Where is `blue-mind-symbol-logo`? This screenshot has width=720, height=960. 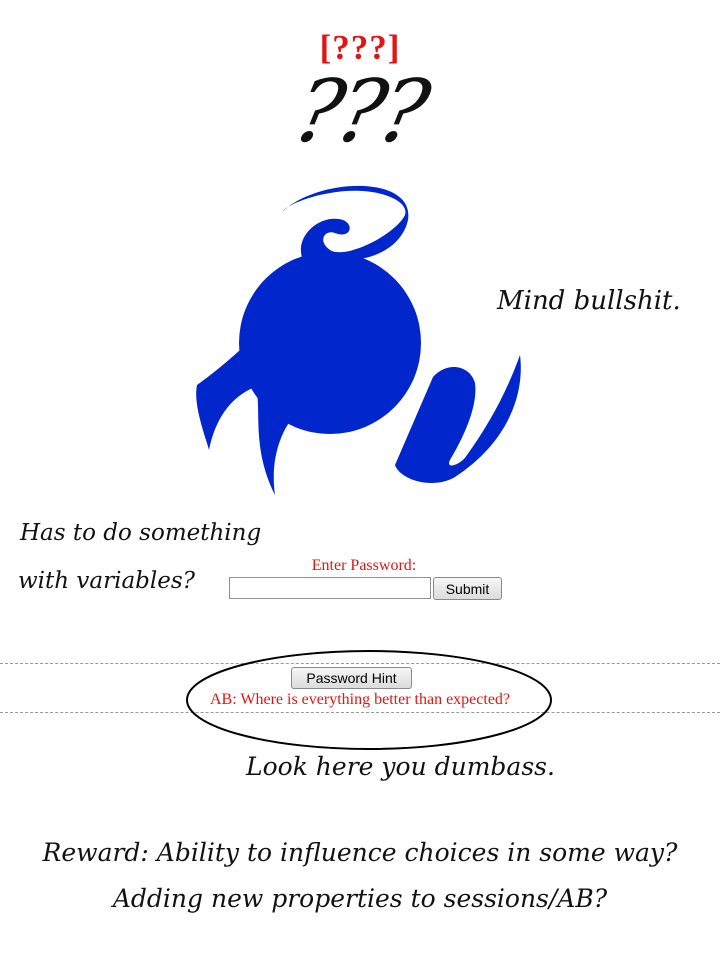 blue-mind-symbol-logo is located at coordinates (358, 340).